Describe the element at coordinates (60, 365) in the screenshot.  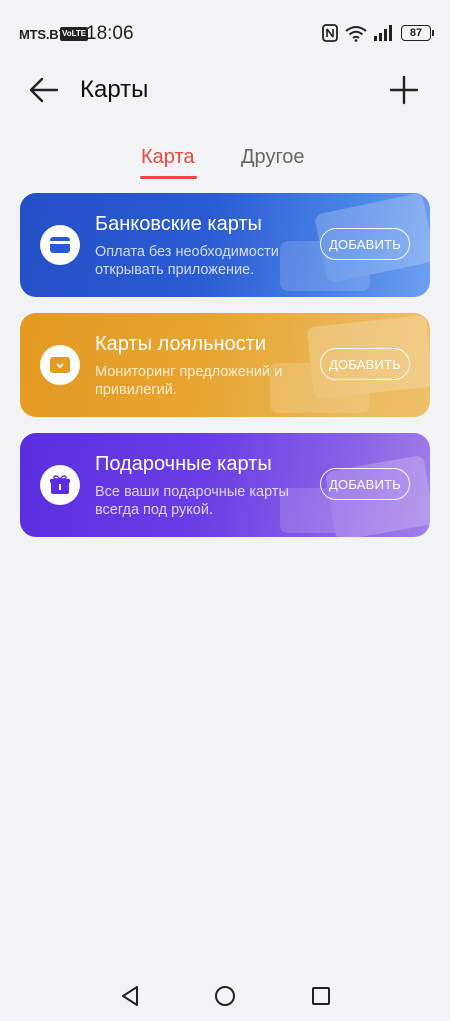
I see `loyalty-card-icon` at that location.